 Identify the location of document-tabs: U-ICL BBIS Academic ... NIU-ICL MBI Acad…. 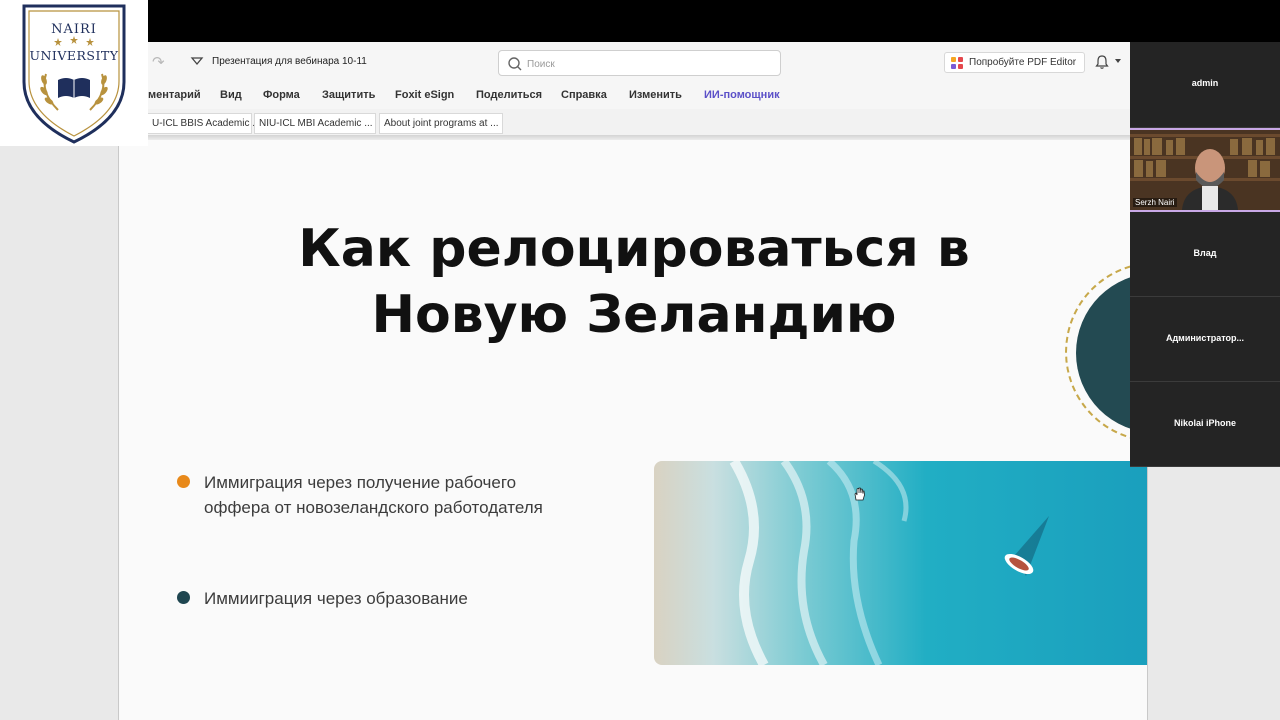
(639, 122).